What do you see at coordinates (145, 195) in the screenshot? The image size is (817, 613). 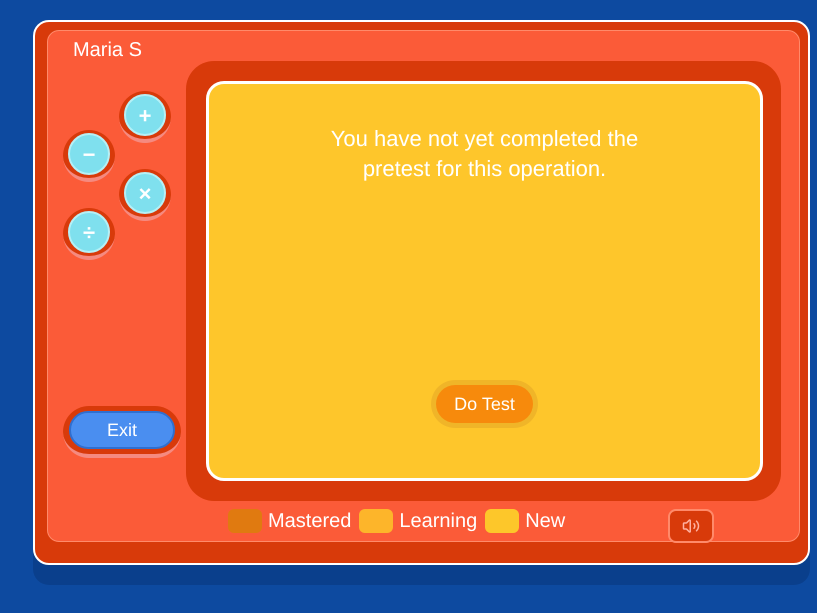 I see `operation-button: ×` at bounding box center [145, 195].